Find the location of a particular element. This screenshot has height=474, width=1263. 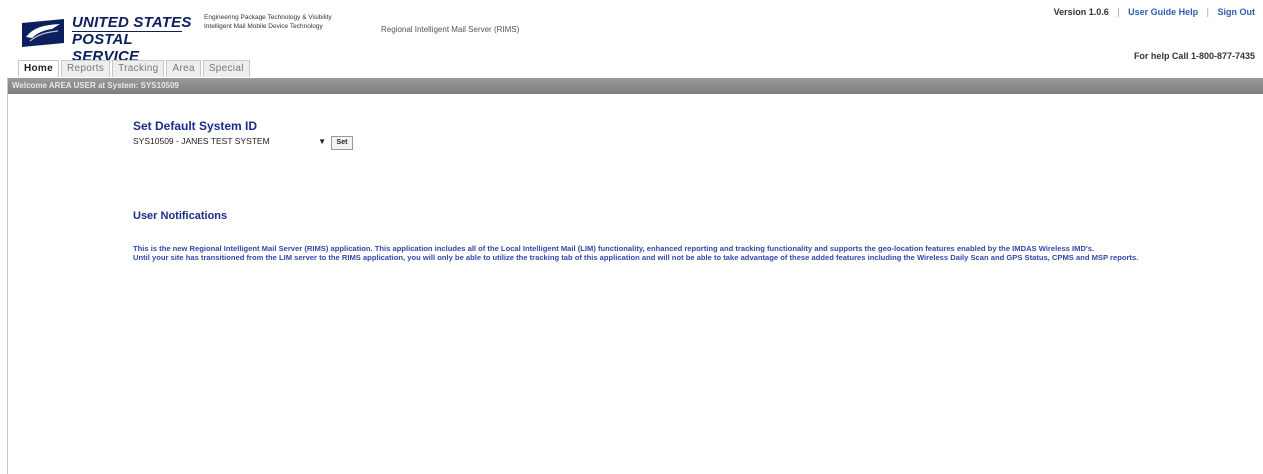

tab-area: Area is located at coordinates (183, 68).